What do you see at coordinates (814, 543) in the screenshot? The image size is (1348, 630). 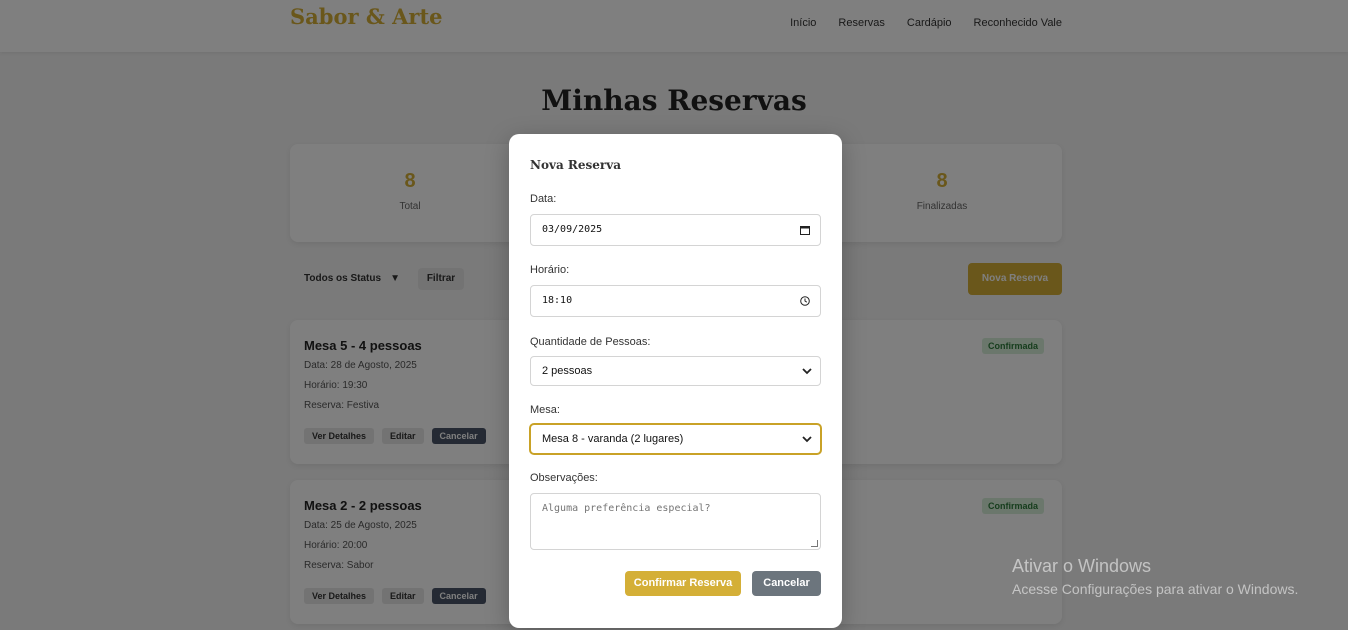 I see `resize-handle-icon` at bounding box center [814, 543].